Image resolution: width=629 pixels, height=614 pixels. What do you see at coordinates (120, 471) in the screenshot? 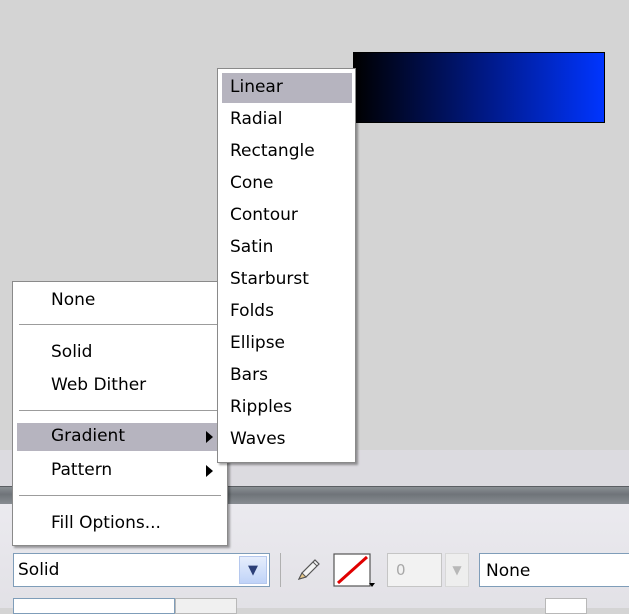
I see `menu-item-pattern: Pattern` at bounding box center [120, 471].